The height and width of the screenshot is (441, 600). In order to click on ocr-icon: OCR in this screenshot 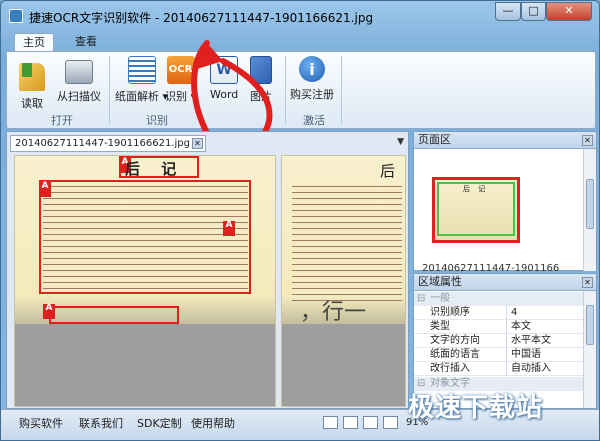, I will do `click(180, 70)`.